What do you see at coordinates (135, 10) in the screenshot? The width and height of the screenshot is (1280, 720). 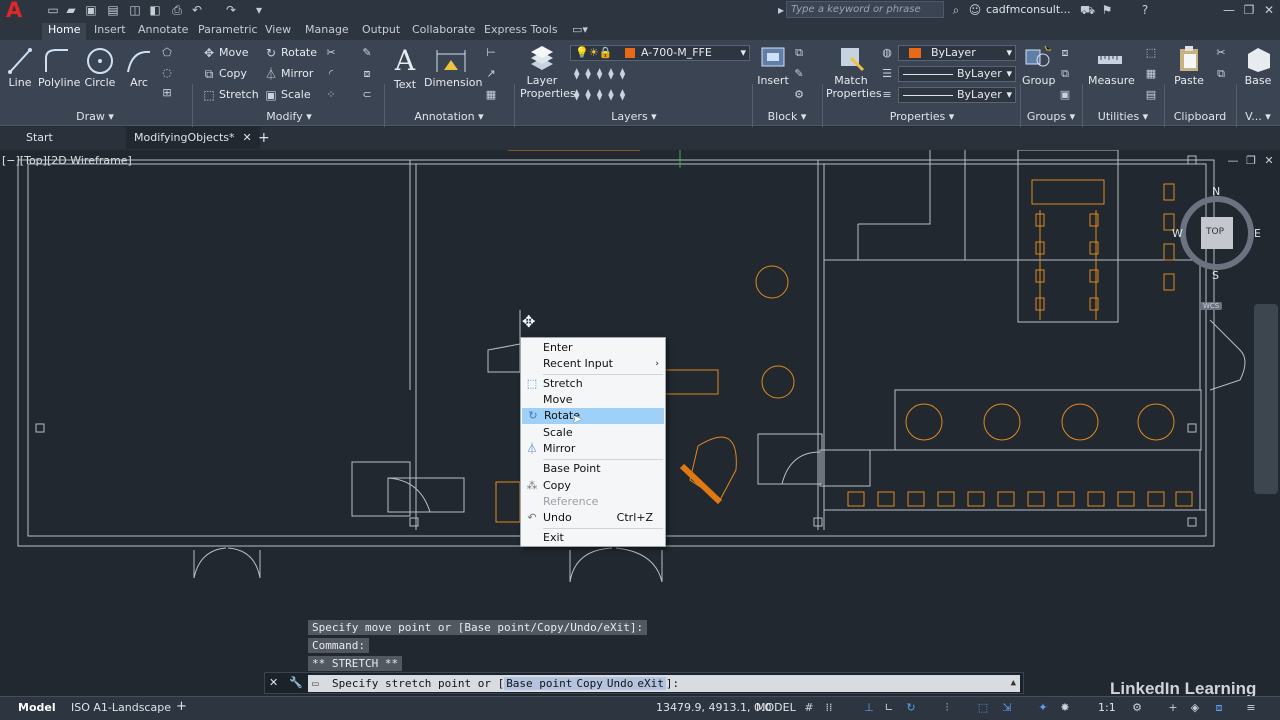 I see `web-open-icon: ◫` at bounding box center [135, 10].